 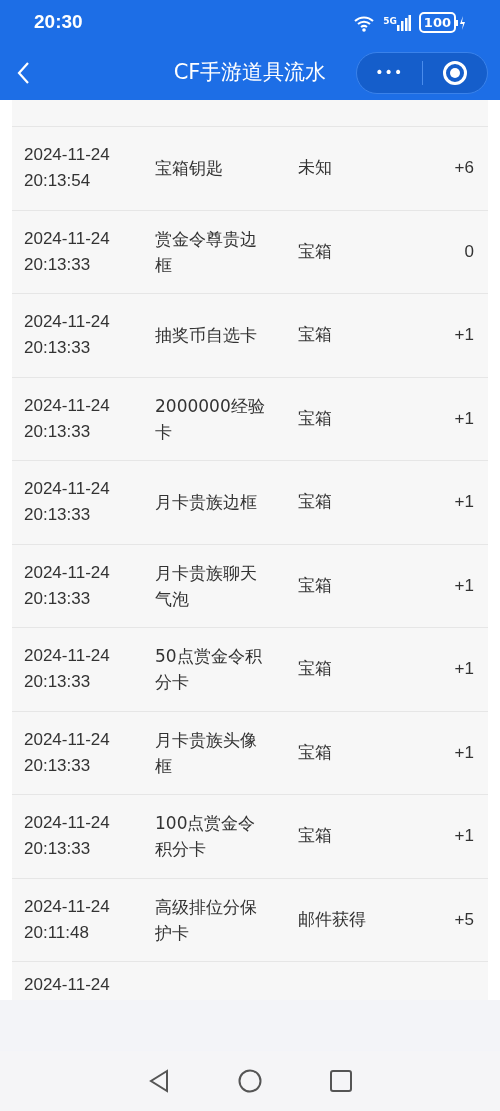 I want to click on item-amount: 0, so click(x=469, y=251).